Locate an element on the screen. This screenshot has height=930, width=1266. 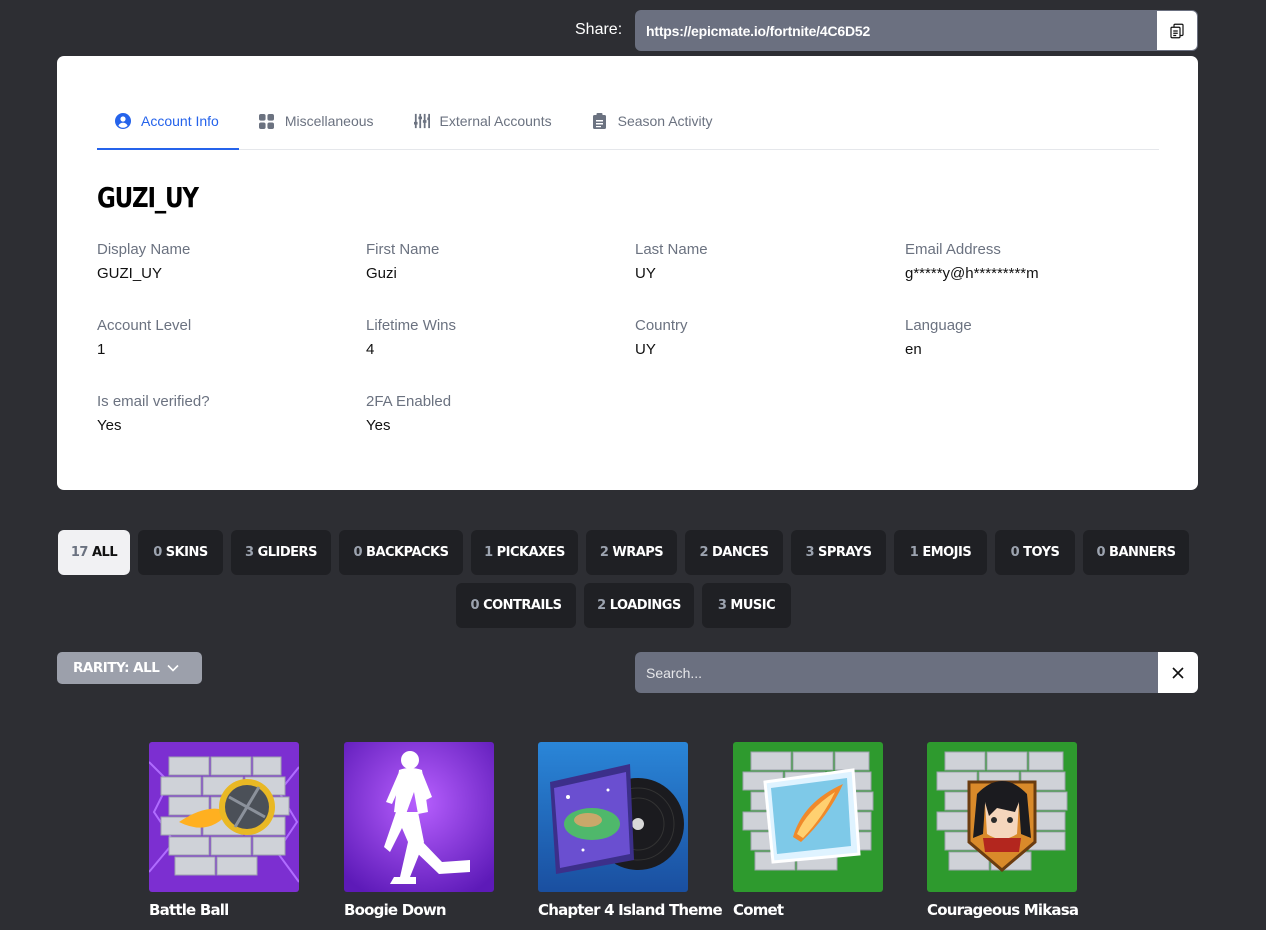
copy-button is located at coordinates (1177, 30).